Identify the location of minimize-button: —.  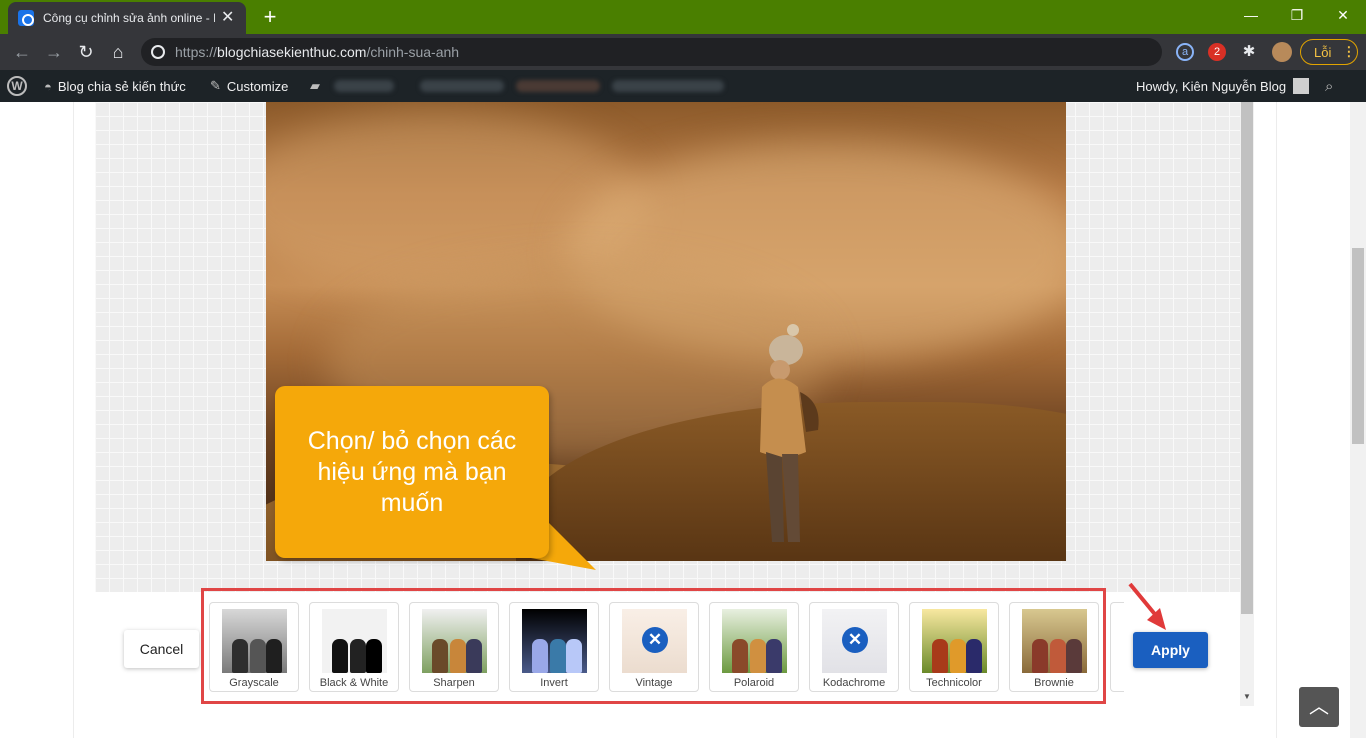
(1251, 16).